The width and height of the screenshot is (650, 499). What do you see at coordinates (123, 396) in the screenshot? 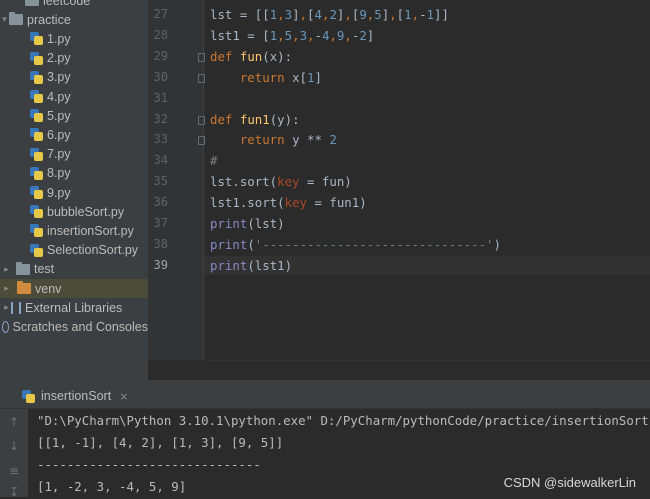
I see `close-icon: ×` at bounding box center [123, 396].